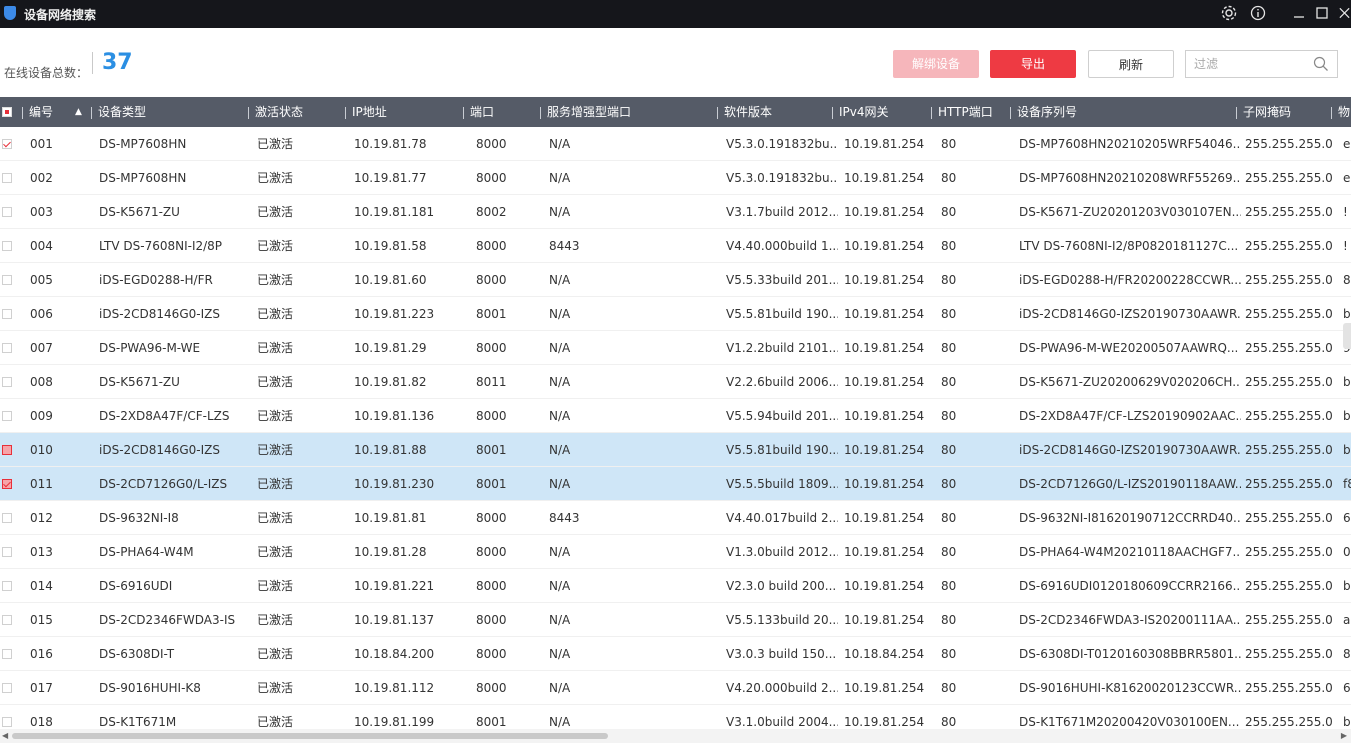 The image size is (1351, 743). I want to click on column-header-enhanced-port: 服务增强型端口, so click(585, 112).